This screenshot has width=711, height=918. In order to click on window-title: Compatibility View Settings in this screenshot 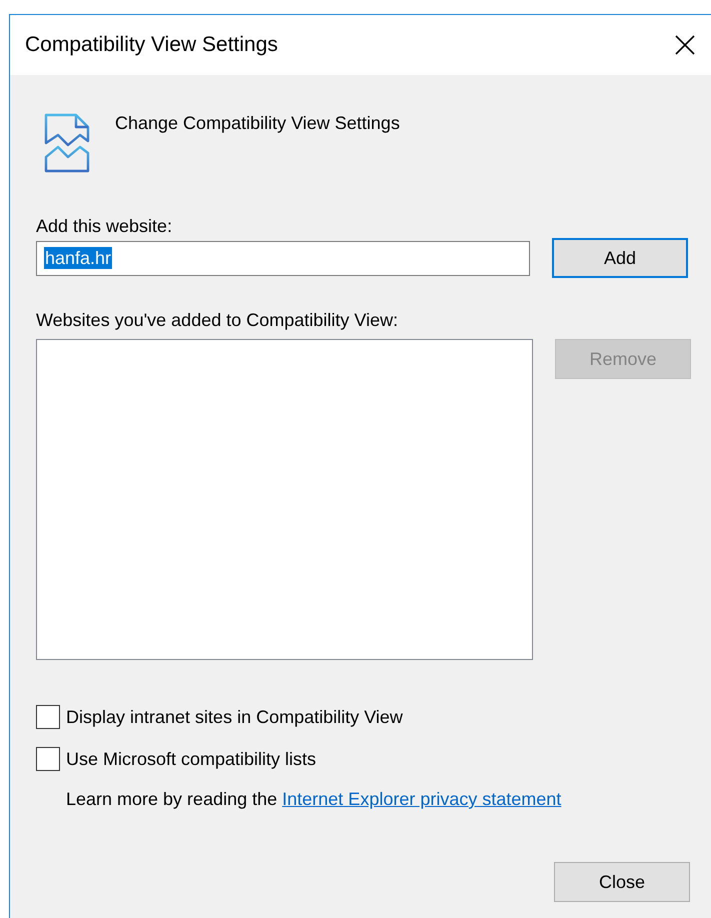, I will do `click(151, 45)`.